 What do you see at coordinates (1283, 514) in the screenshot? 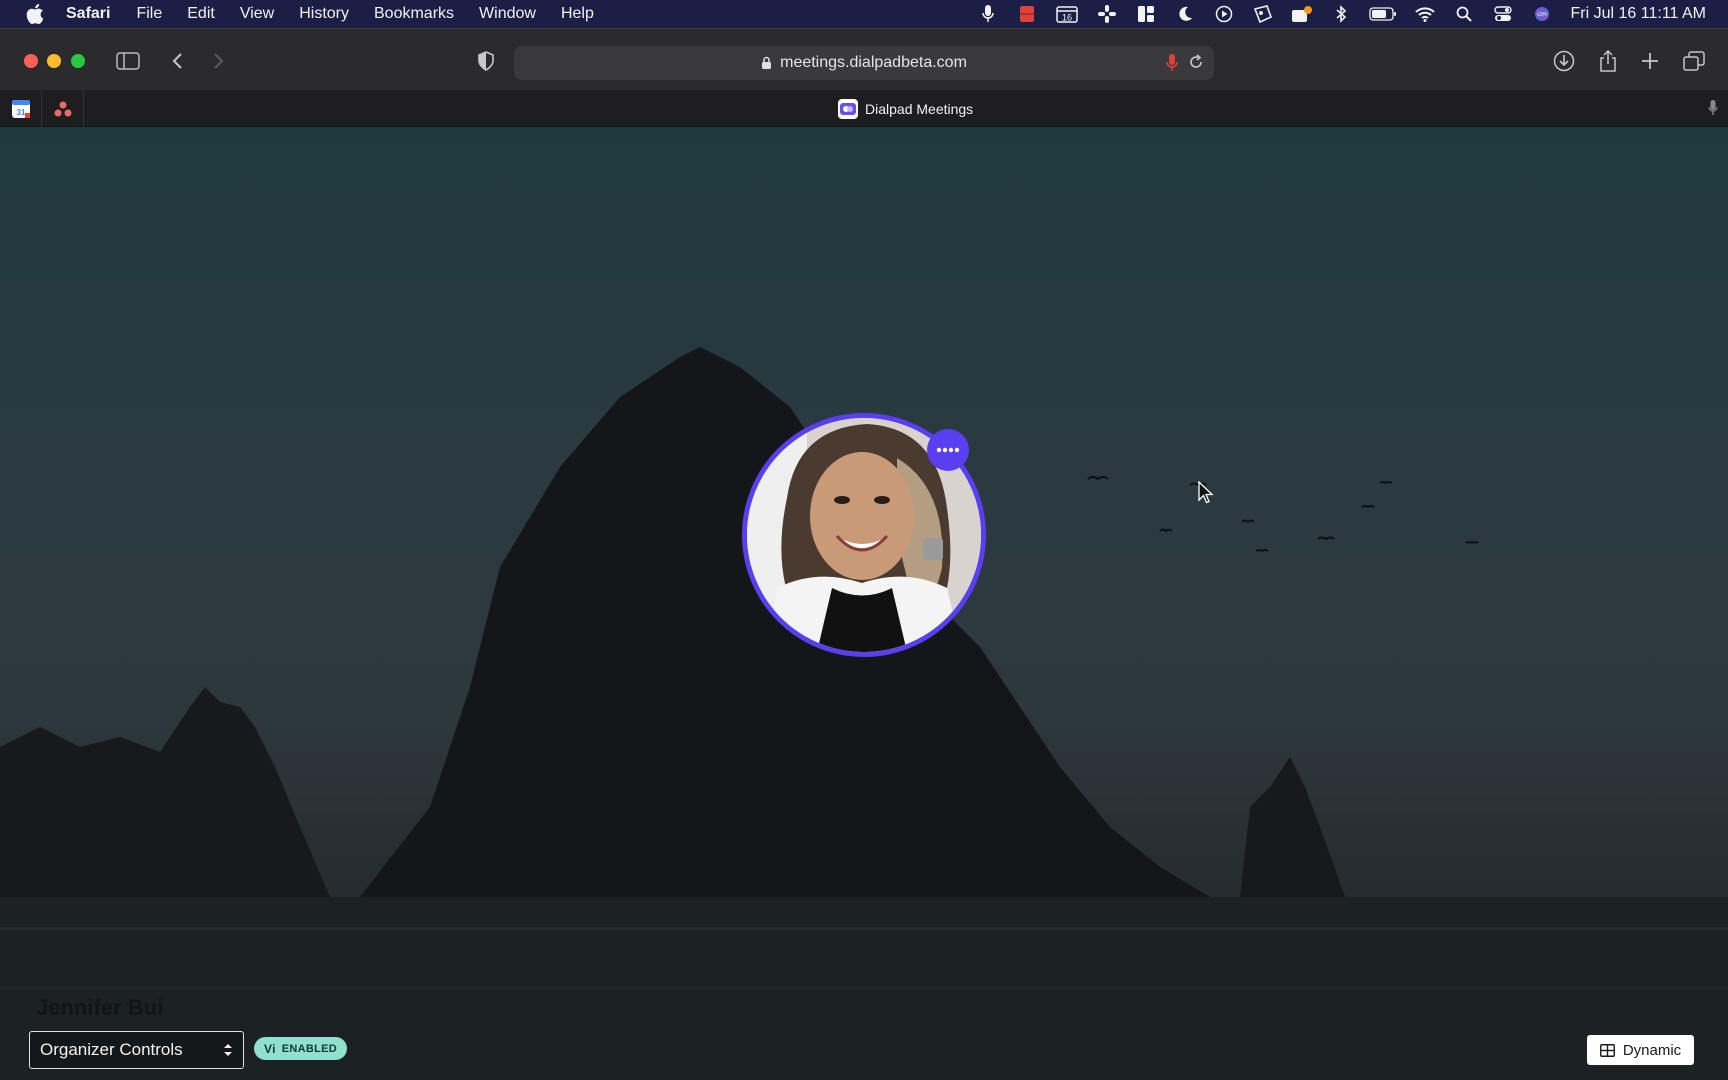
I see `birds-graphic` at bounding box center [1283, 514].